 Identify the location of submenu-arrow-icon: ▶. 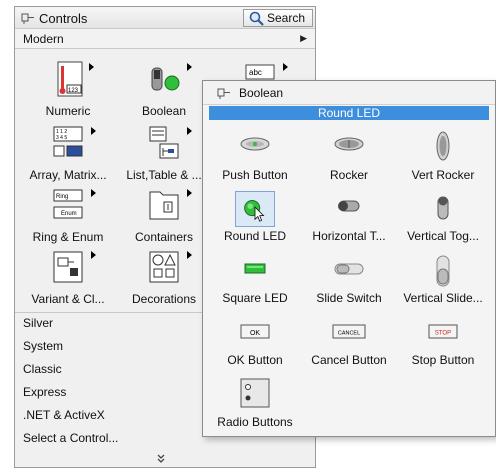
(303, 38).